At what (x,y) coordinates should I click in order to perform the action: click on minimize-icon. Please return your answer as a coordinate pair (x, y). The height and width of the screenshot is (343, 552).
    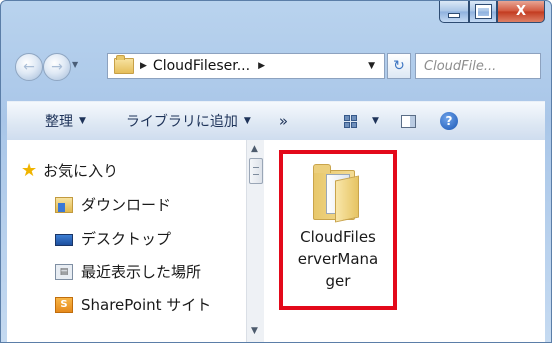
    Looking at the image, I should click on (454, 15).